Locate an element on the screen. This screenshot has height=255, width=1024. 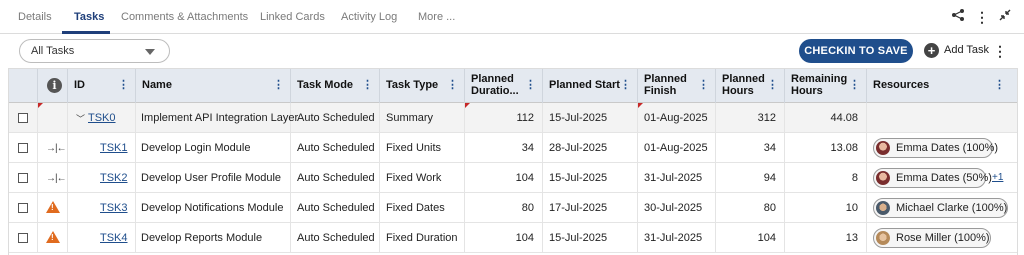
share-icon is located at coordinates (958, 17).